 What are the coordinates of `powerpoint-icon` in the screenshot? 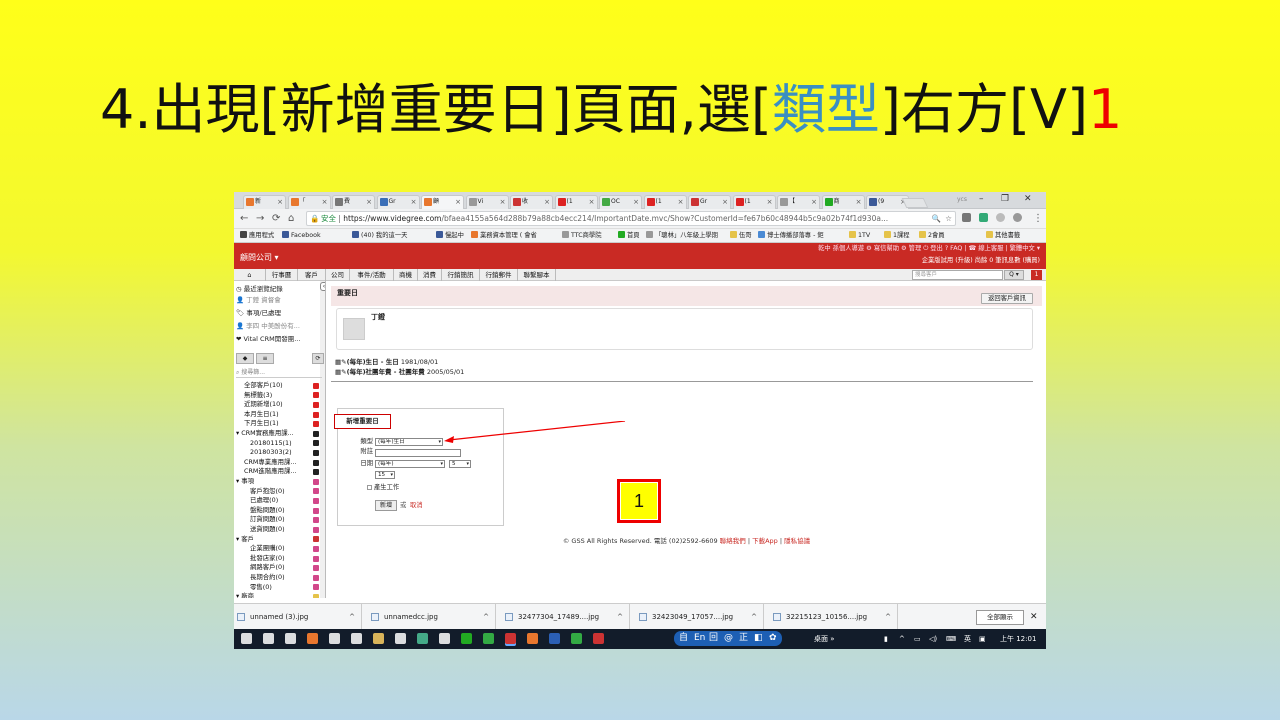 It's located at (598, 638).